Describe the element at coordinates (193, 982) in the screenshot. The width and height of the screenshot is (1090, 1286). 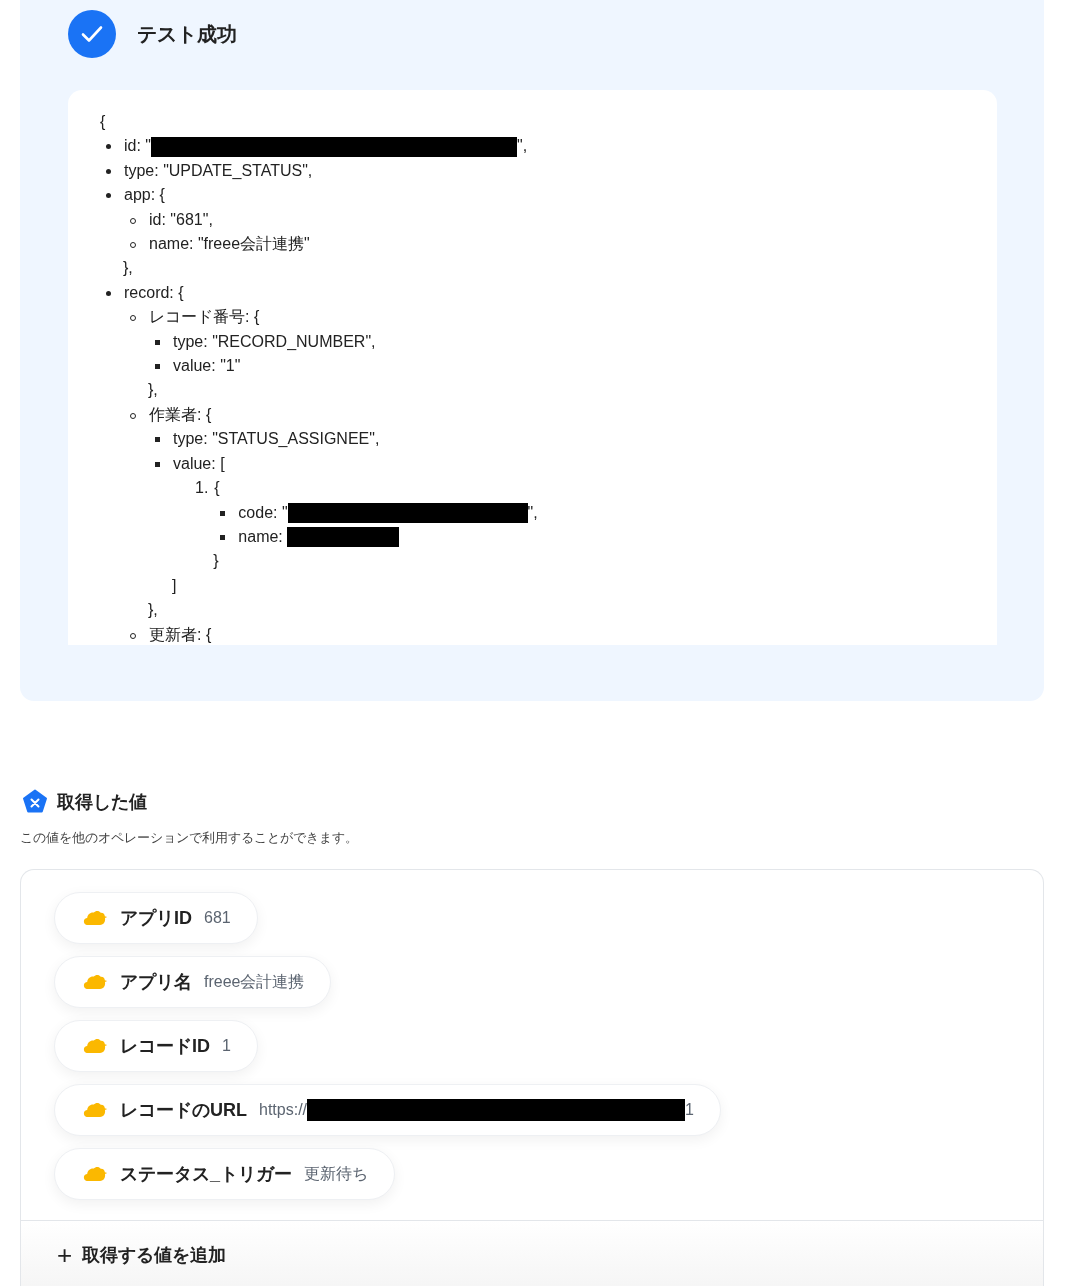
I see `value-chip: アプリ名 freee会計連携` at that location.